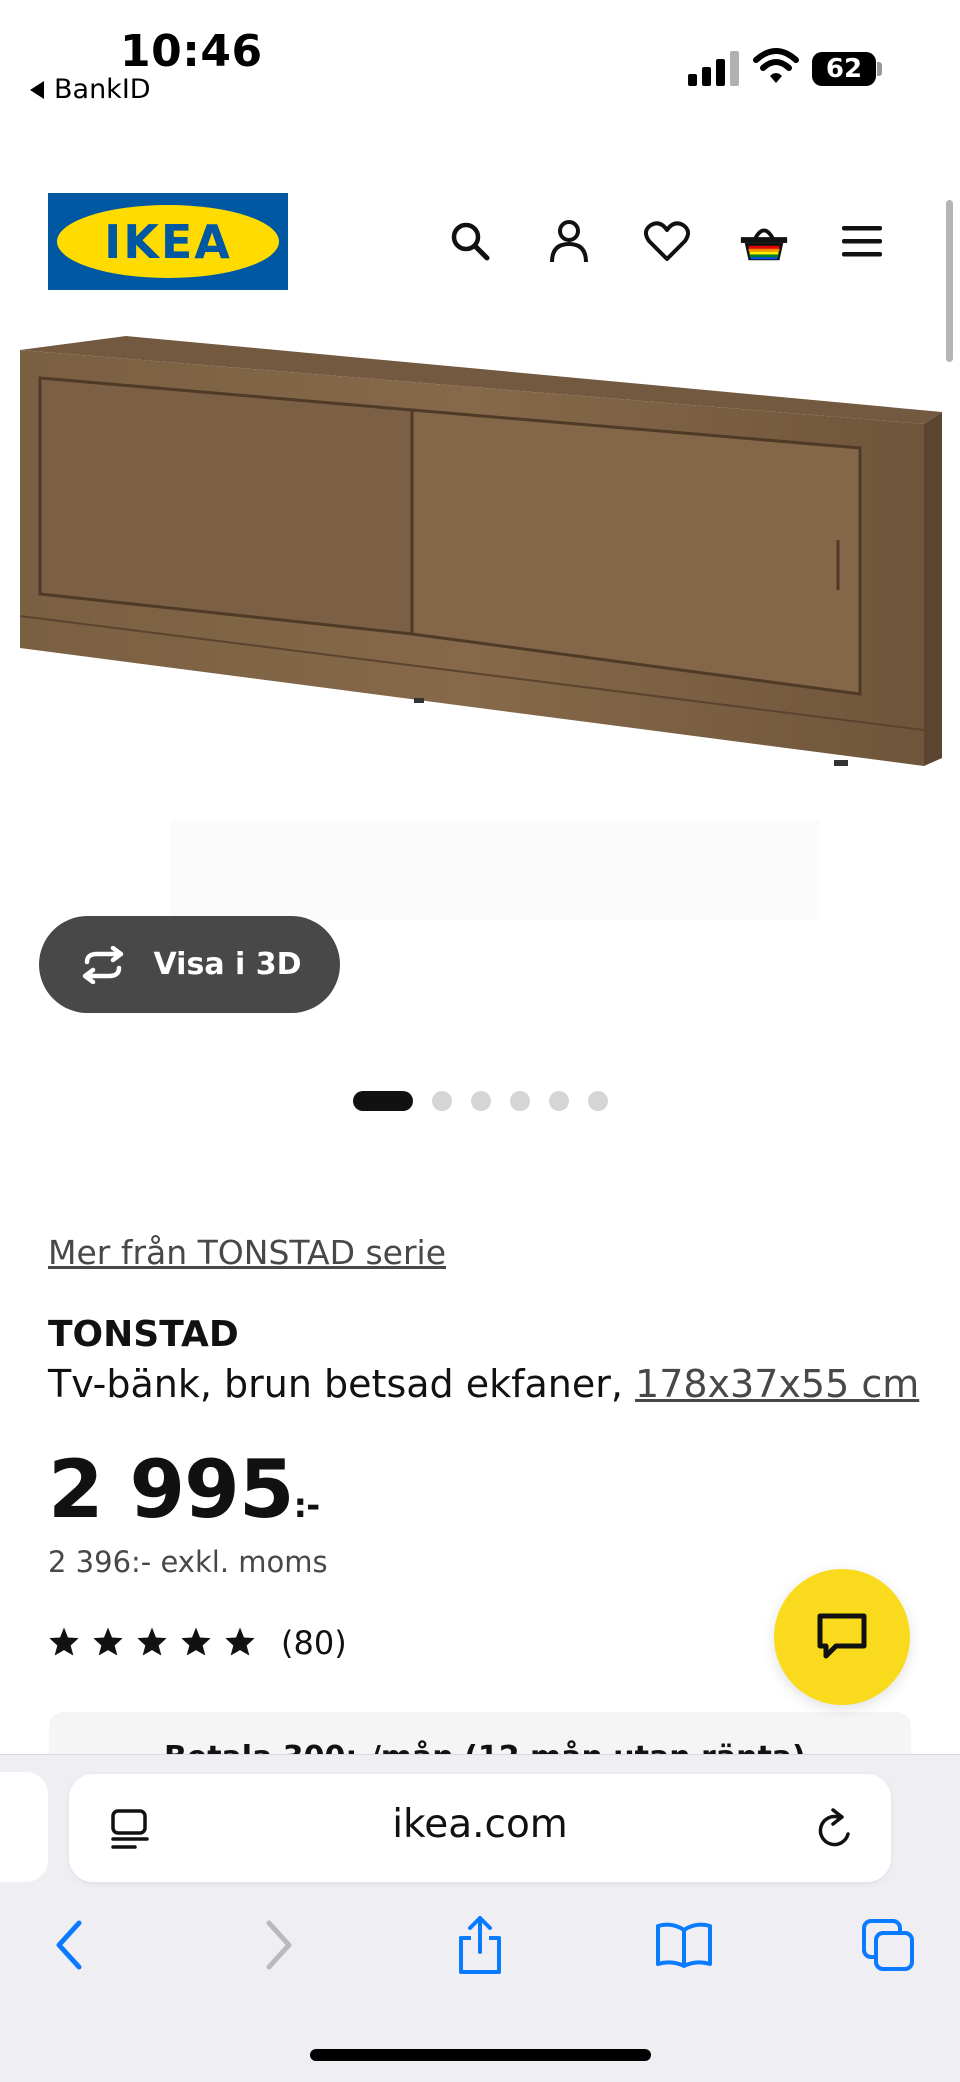 This screenshot has width=960, height=2082. Describe the element at coordinates (879, 69) in the screenshot. I see `battery-cap` at that location.